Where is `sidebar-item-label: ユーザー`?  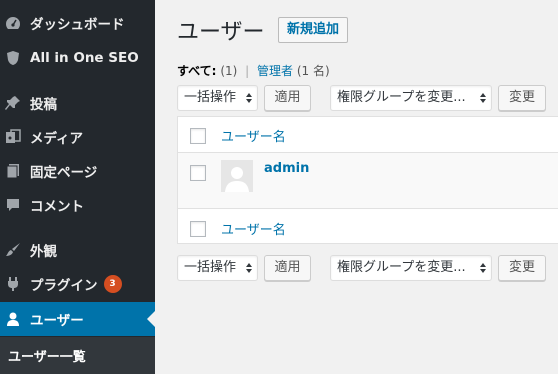
sidebar-item-label: ユーザー is located at coordinates (57, 321).